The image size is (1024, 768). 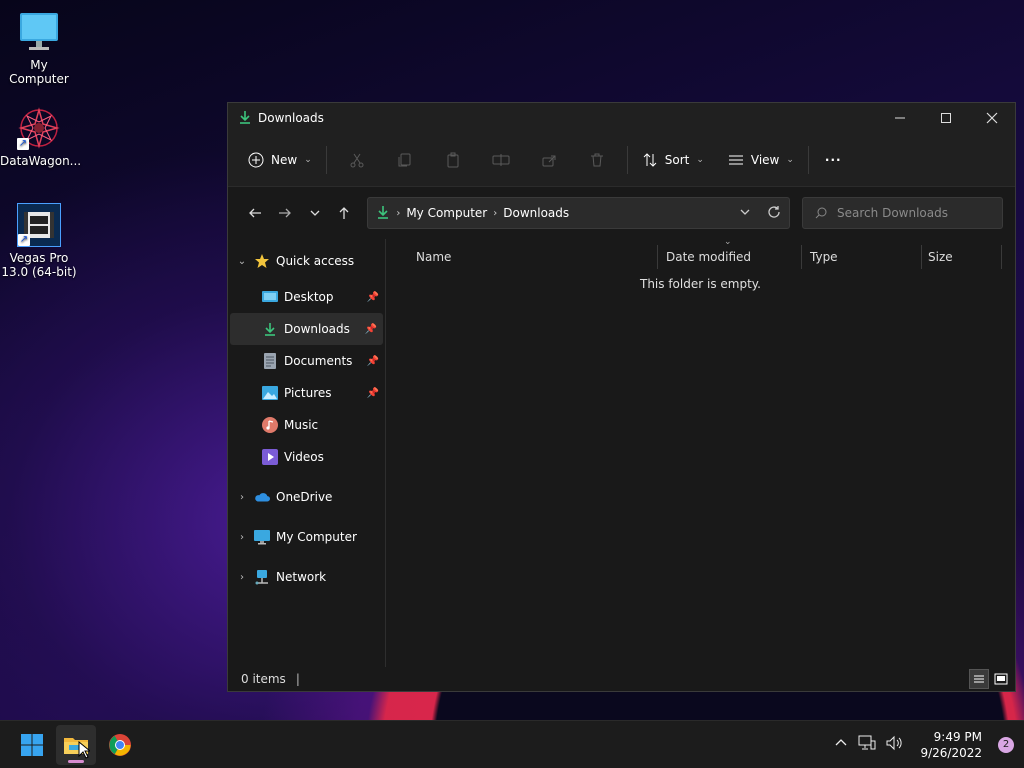 What do you see at coordinates (306, 393) in the screenshot?
I see `sidebar-item-pictures: Pictures 📌` at bounding box center [306, 393].